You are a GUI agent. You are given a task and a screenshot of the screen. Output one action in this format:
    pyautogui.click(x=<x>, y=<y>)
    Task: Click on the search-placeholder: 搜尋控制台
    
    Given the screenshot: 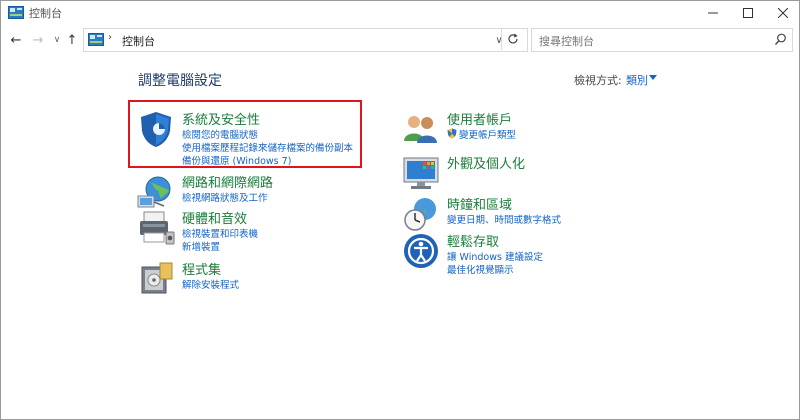 What is the action you would take?
    pyautogui.click(x=566, y=41)
    